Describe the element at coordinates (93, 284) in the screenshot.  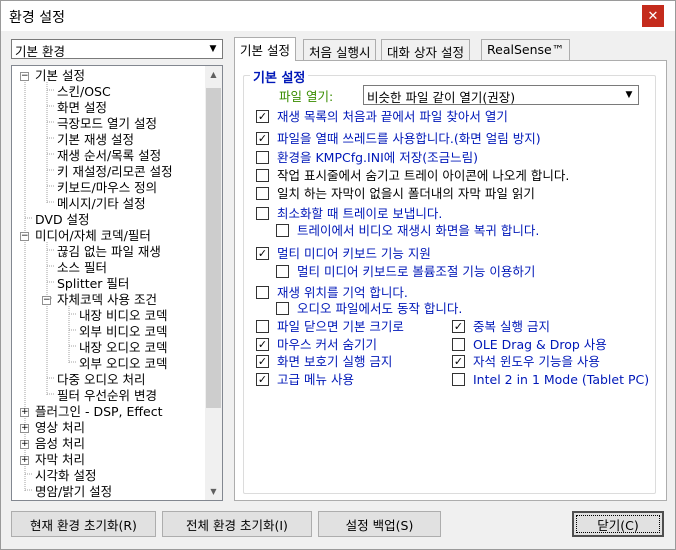
I see `tree-item: Splitter 필터` at that location.